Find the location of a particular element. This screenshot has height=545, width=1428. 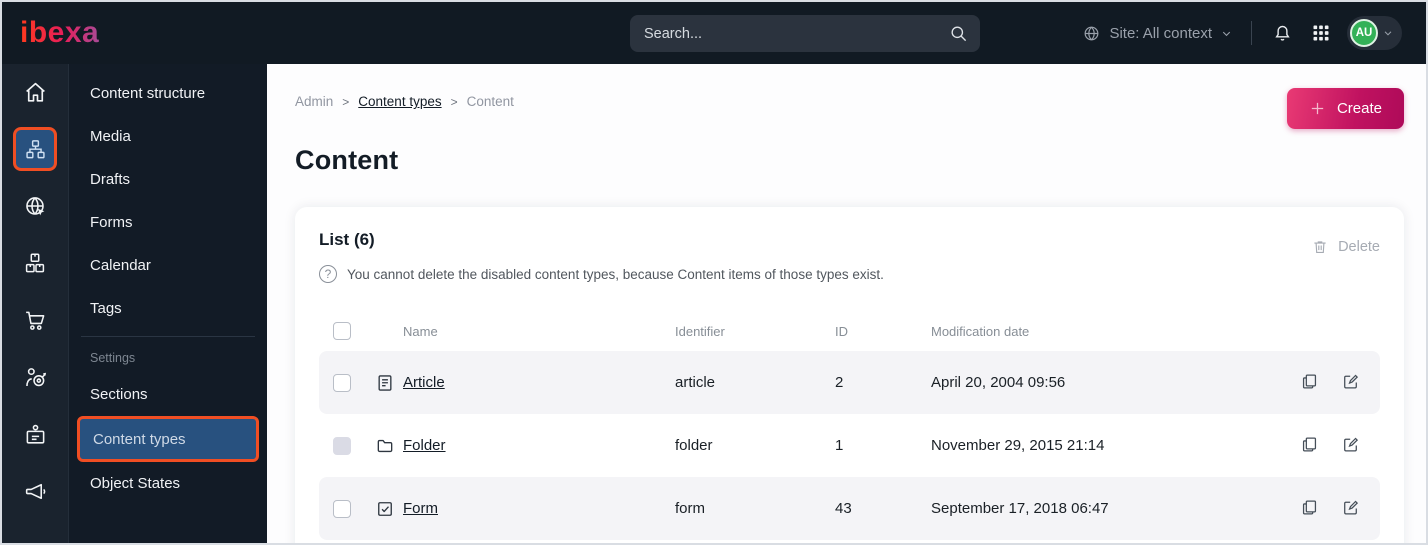

user-menu-chevron-icon is located at coordinates (1388, 33).